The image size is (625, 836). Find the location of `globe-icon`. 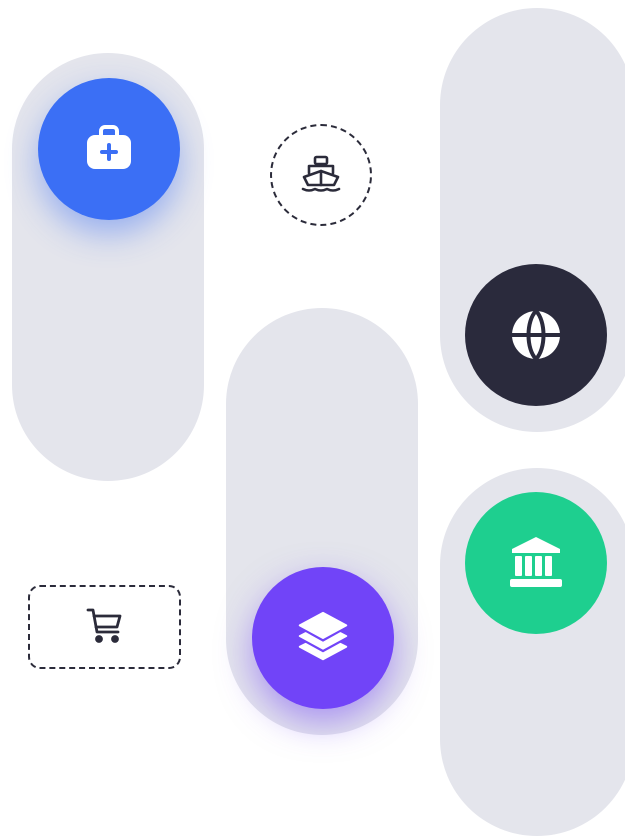

globe-icon is located at coordinates (536, 335).